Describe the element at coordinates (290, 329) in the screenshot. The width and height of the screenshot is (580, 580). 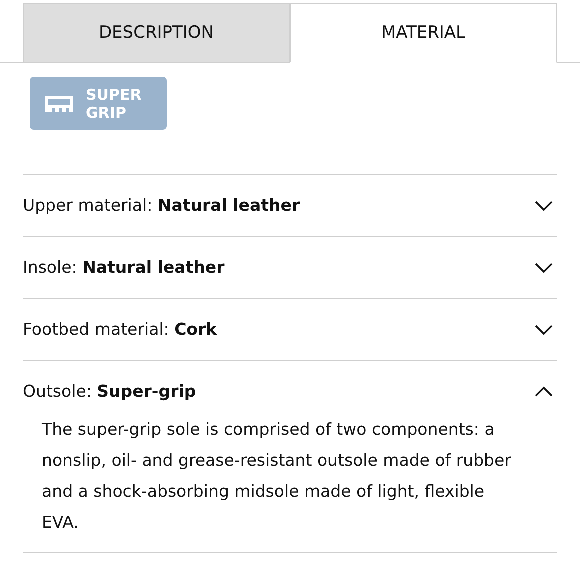
I see `accordion-header: Footbed material: Cork` at that location.